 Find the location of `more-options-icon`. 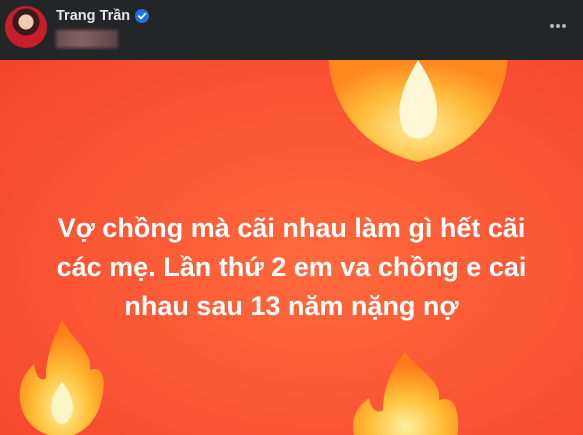

more-options-icon is located at coordinates (558, 26).